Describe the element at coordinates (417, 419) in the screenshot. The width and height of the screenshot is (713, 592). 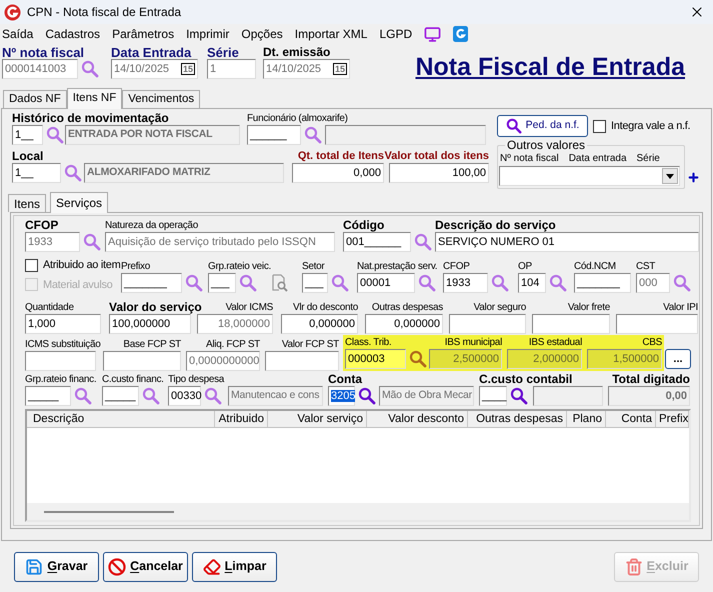
I see `column-header: Valor desconto` at that location.